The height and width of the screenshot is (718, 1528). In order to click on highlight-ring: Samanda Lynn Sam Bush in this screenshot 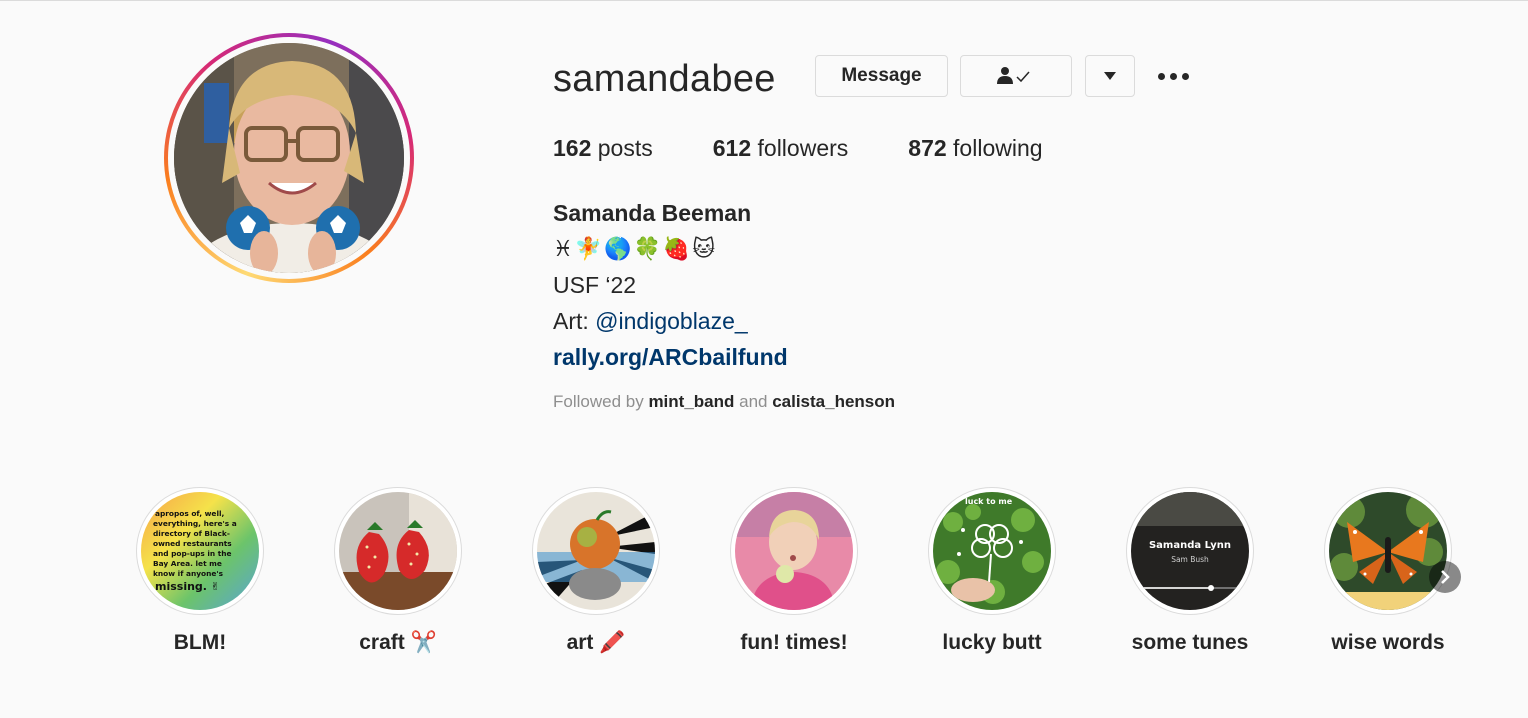, I will do `click(1190, 551)`.